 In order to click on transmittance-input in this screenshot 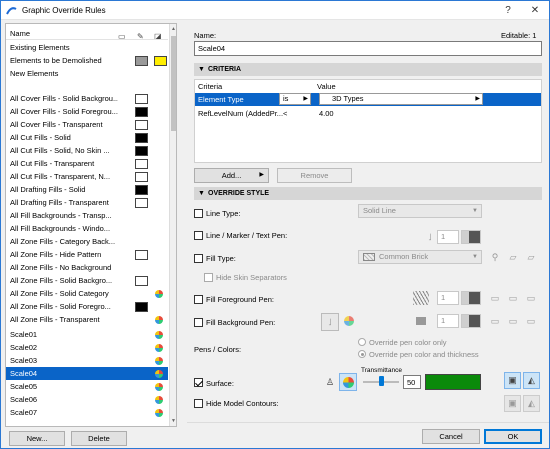, I will do `click(412, 382)`.